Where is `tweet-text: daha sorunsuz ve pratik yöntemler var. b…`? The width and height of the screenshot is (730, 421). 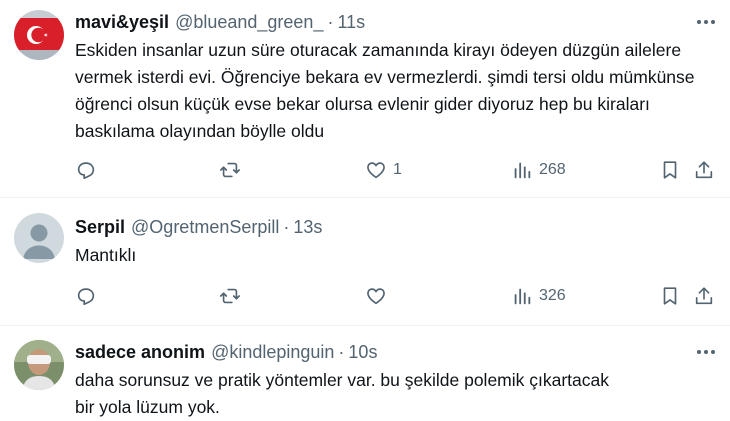
tweet-text: daha sorunsuz ve pratik yöntemler var. b… is located at coordinates (342, 393).